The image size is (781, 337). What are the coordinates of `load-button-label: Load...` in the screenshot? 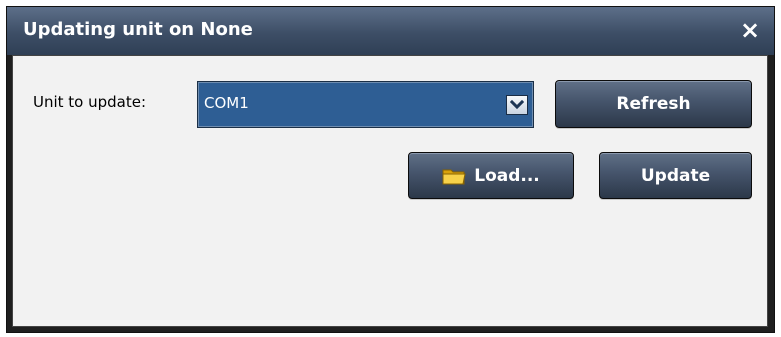 It's located at (507, 175).